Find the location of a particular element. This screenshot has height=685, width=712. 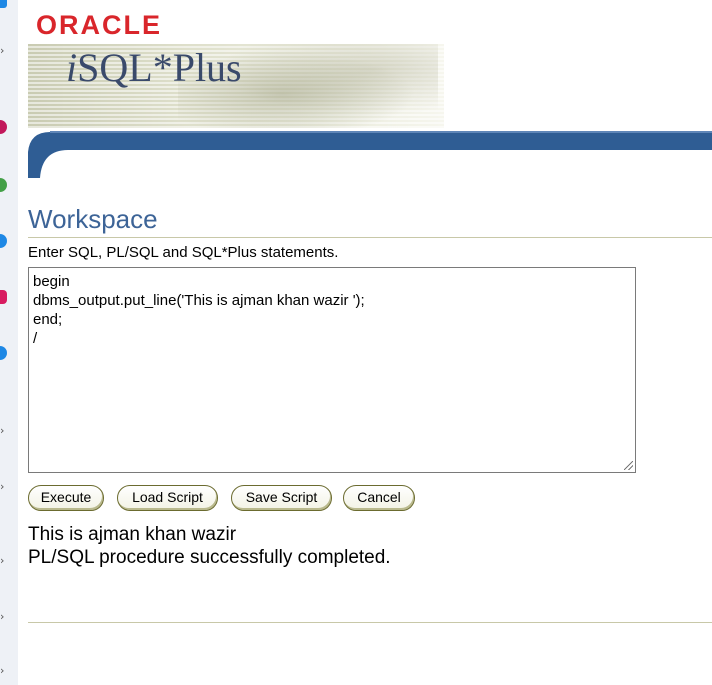

output-line: PL/SQL procedure successfully completed. is located at coordinates (209, 557).